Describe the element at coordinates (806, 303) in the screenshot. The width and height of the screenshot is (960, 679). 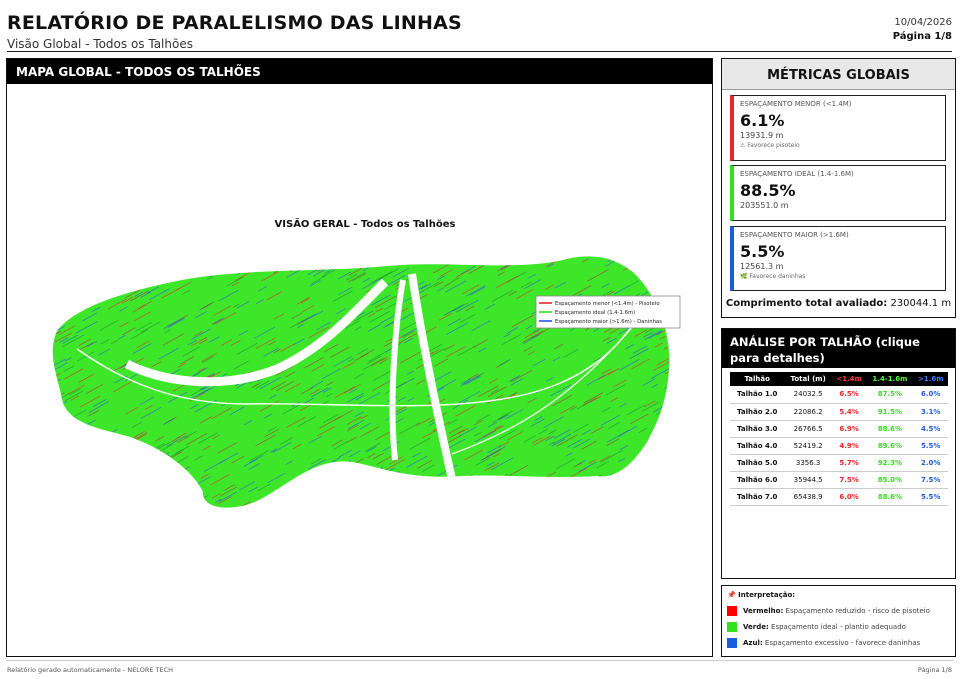
I see `metrics-total-label: Comprimento total avaliado:` at that location.